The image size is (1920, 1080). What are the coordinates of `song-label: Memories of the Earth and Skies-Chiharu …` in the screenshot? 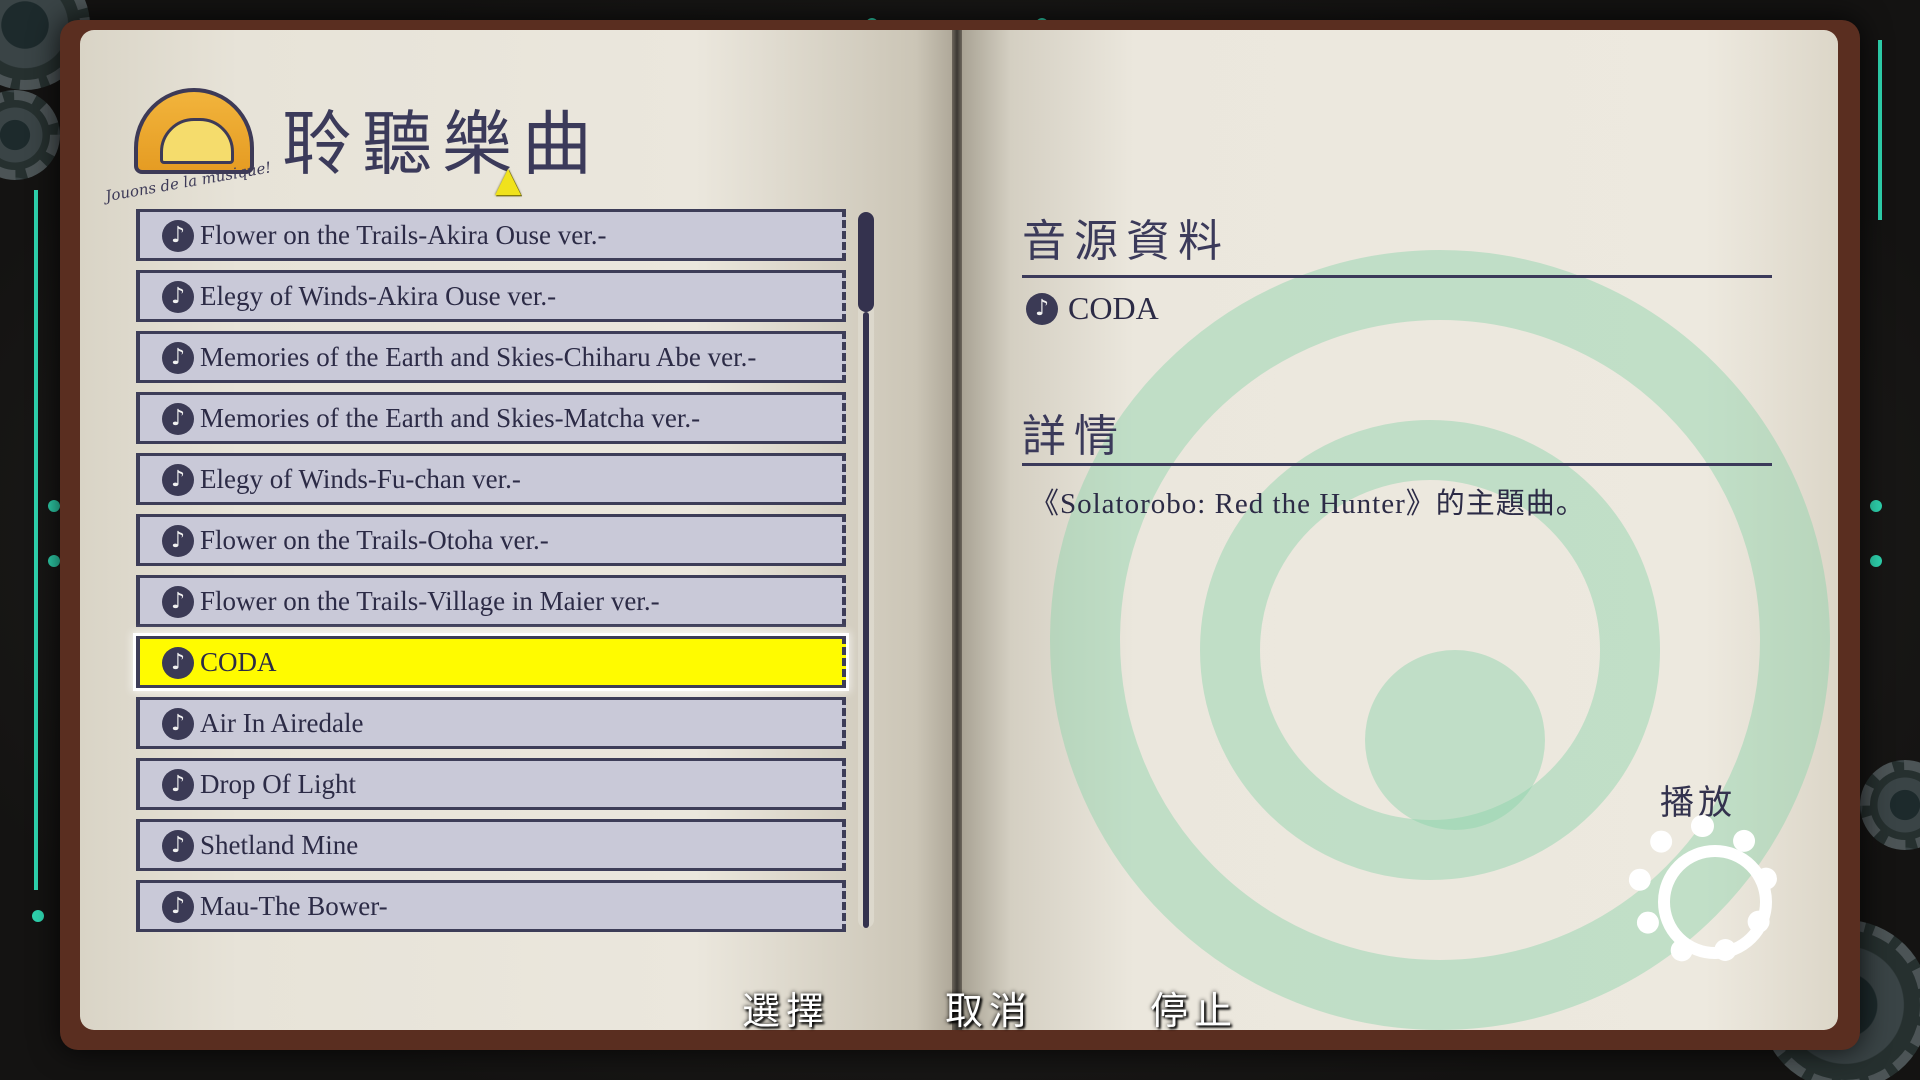 It's located at (478, 356).